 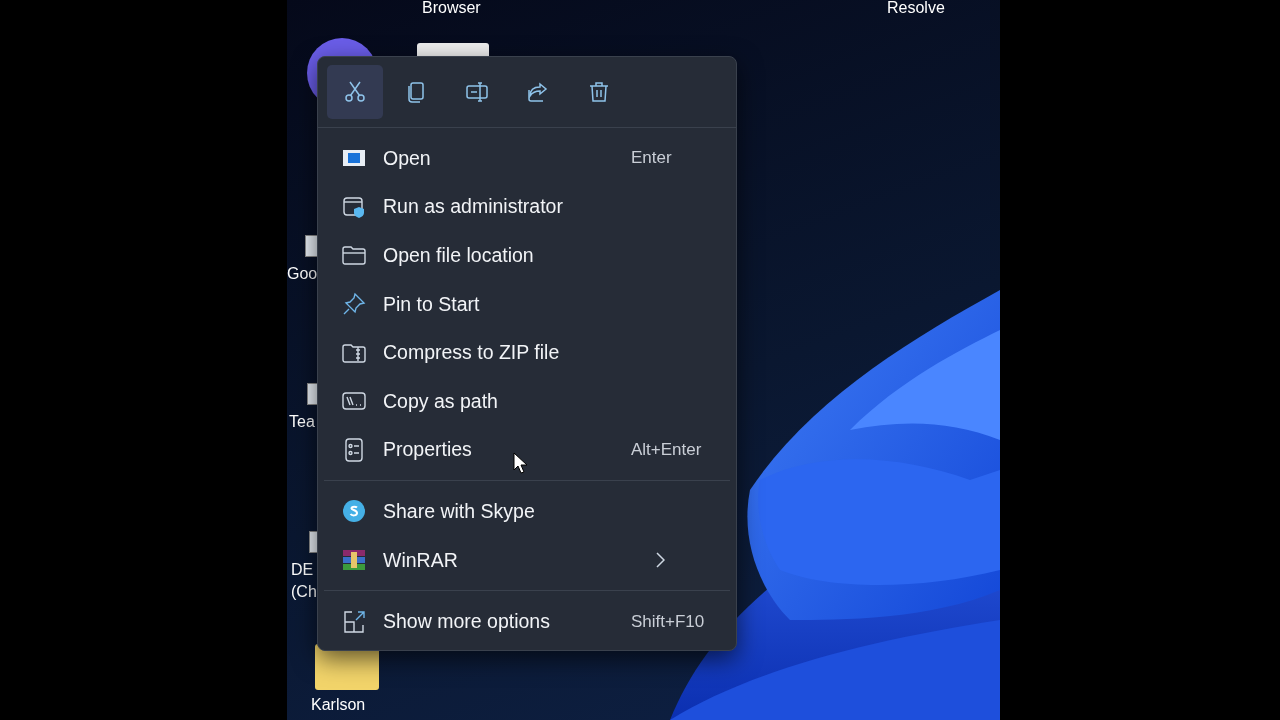 I want to click on menu-item-label: Compress to ZIP file, so click(x=472, y=353).